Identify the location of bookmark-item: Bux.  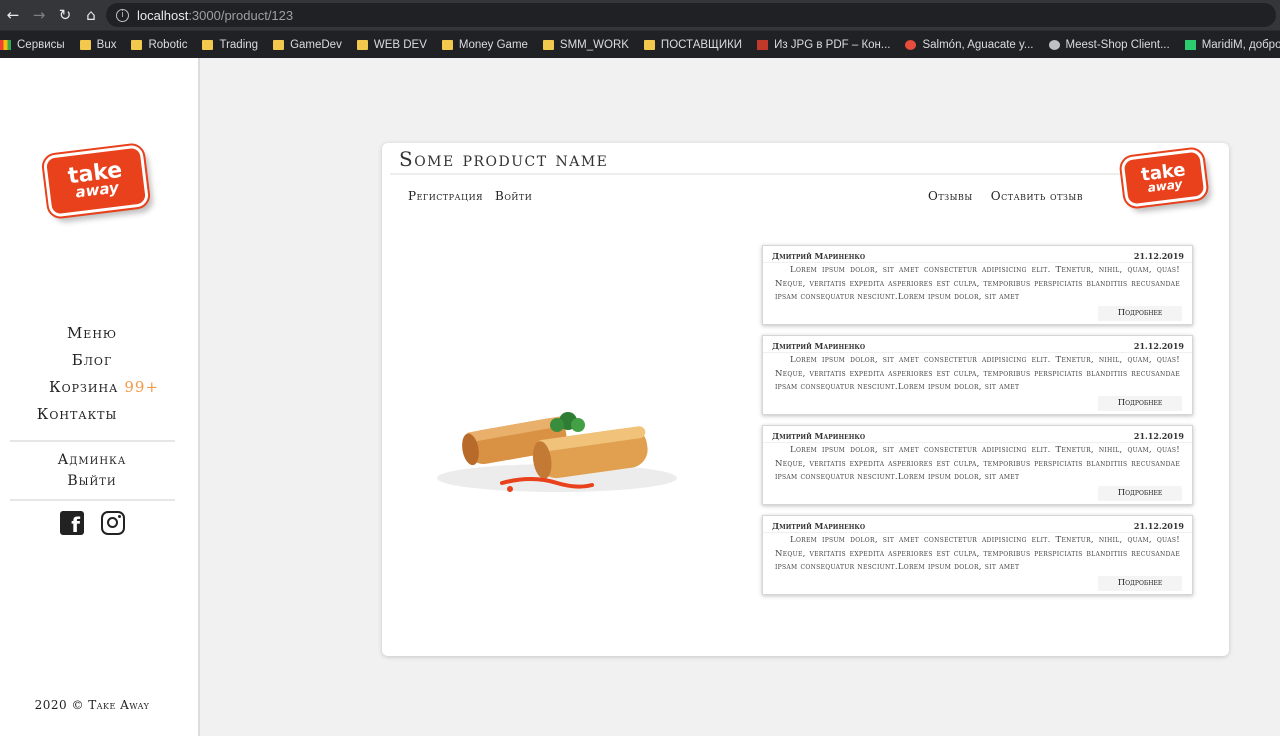
(98, 44).